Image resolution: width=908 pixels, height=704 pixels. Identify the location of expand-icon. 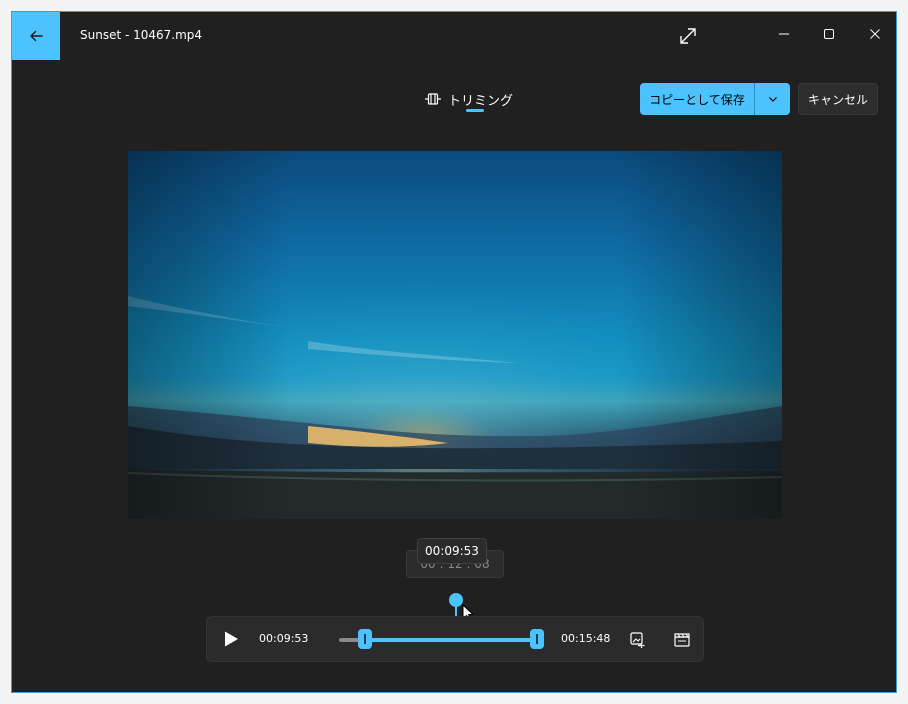
(688, 36).